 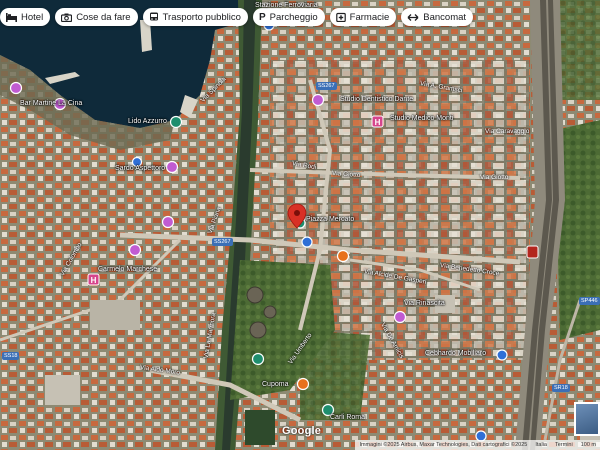 I want to click on chip-hotel: Hotel, so click(x=25, y=17).